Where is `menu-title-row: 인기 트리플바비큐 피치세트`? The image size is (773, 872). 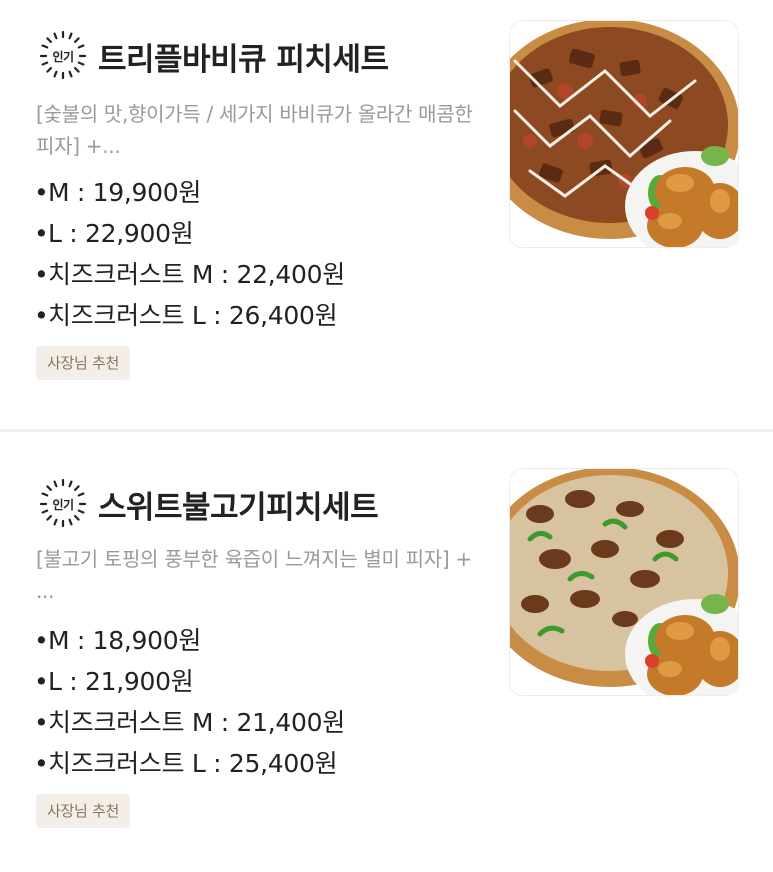 menu-title-row: 인기 트리플바비큐 피치세트 is located at coordinates (212, 56).